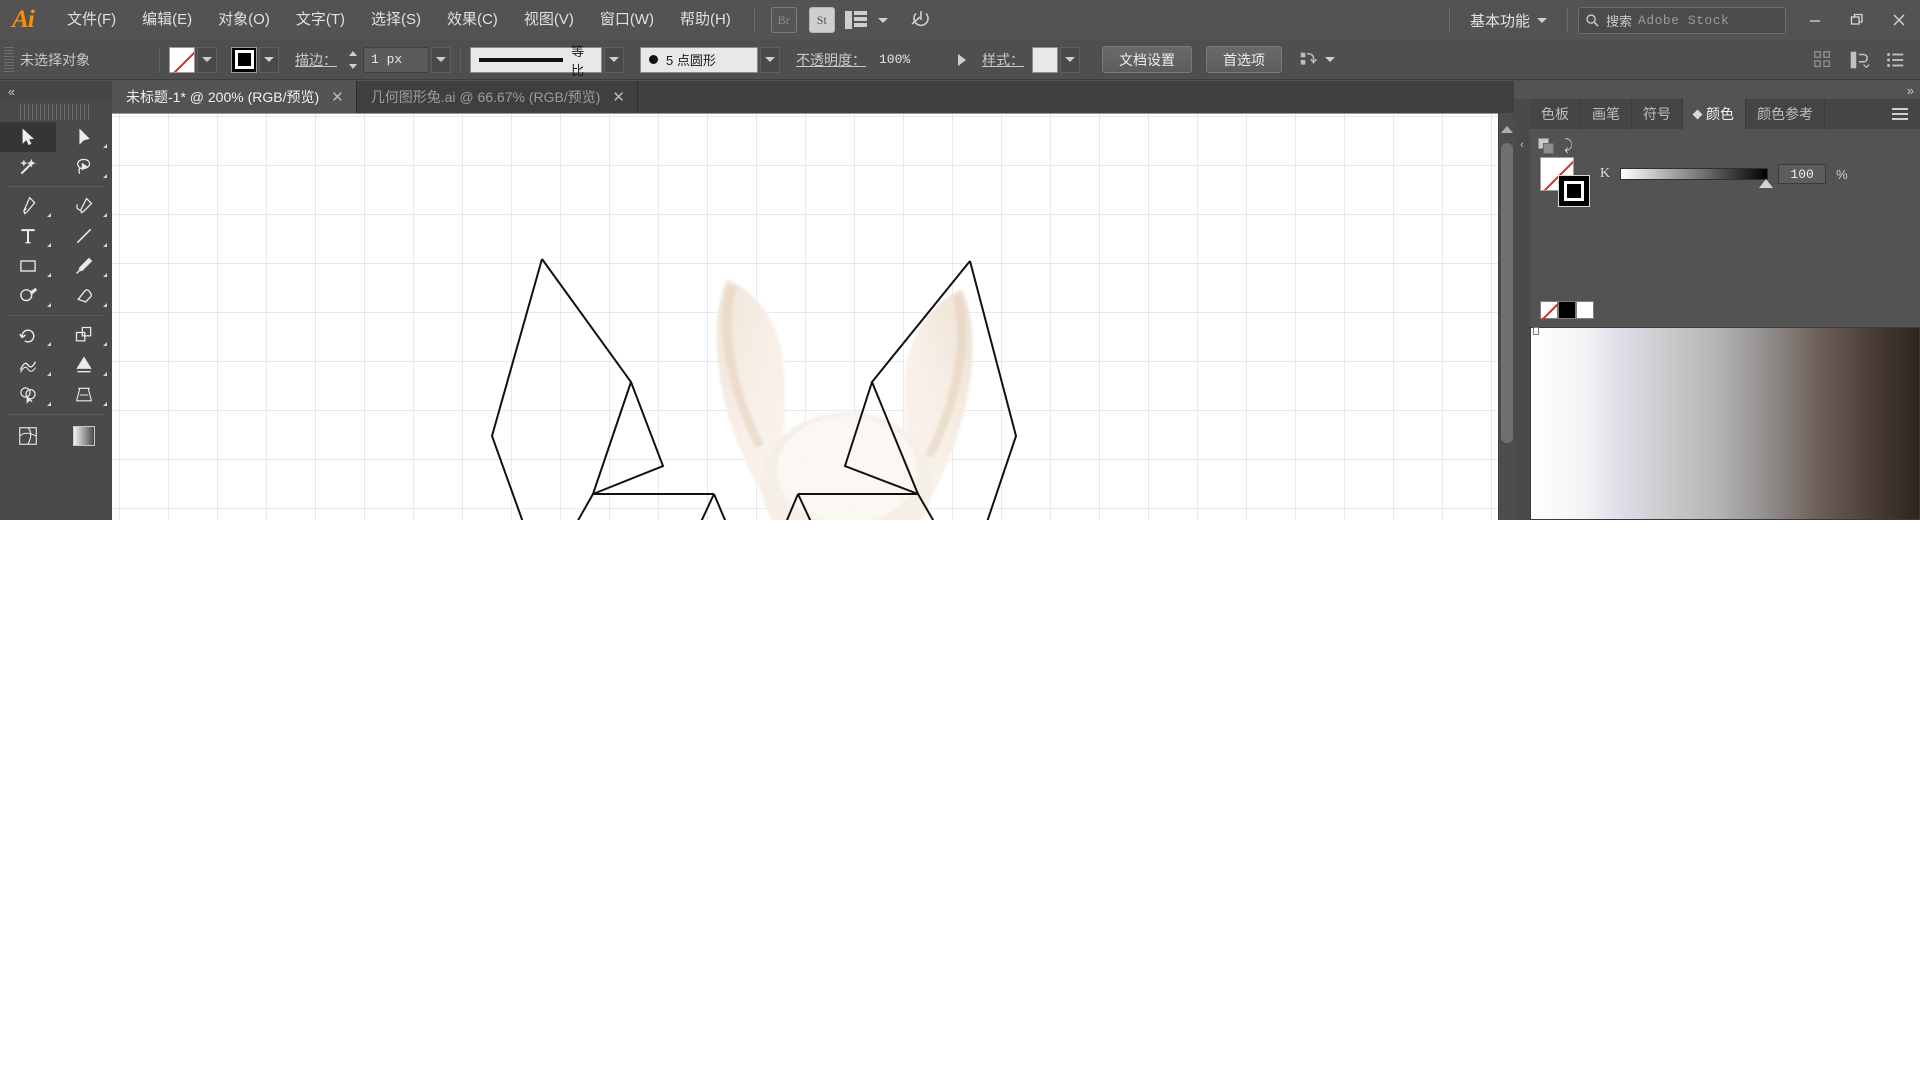 The image size is (1920, 1080). I want to click on workspace-switcher: 基本功能, so click(1508, 20).